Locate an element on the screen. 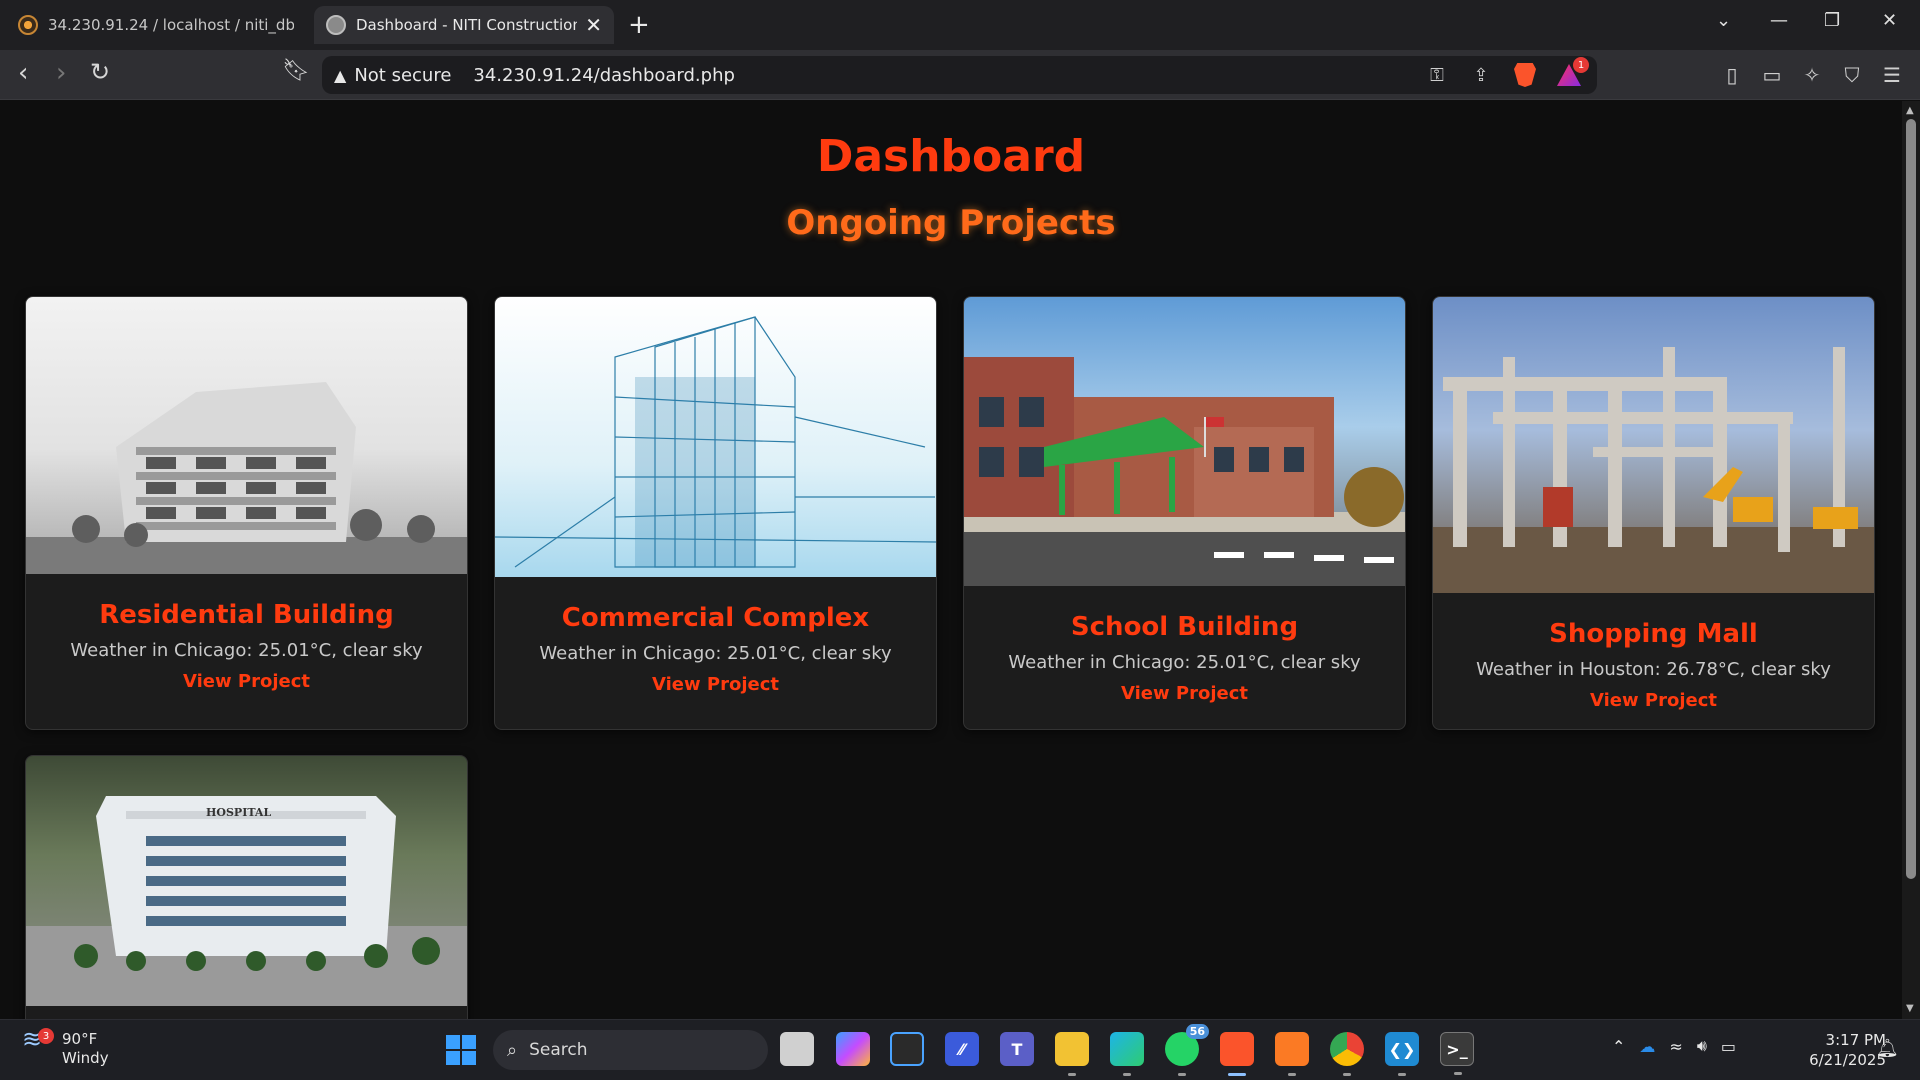  file-explorer-icon is located at coordinates (1072, 1054).